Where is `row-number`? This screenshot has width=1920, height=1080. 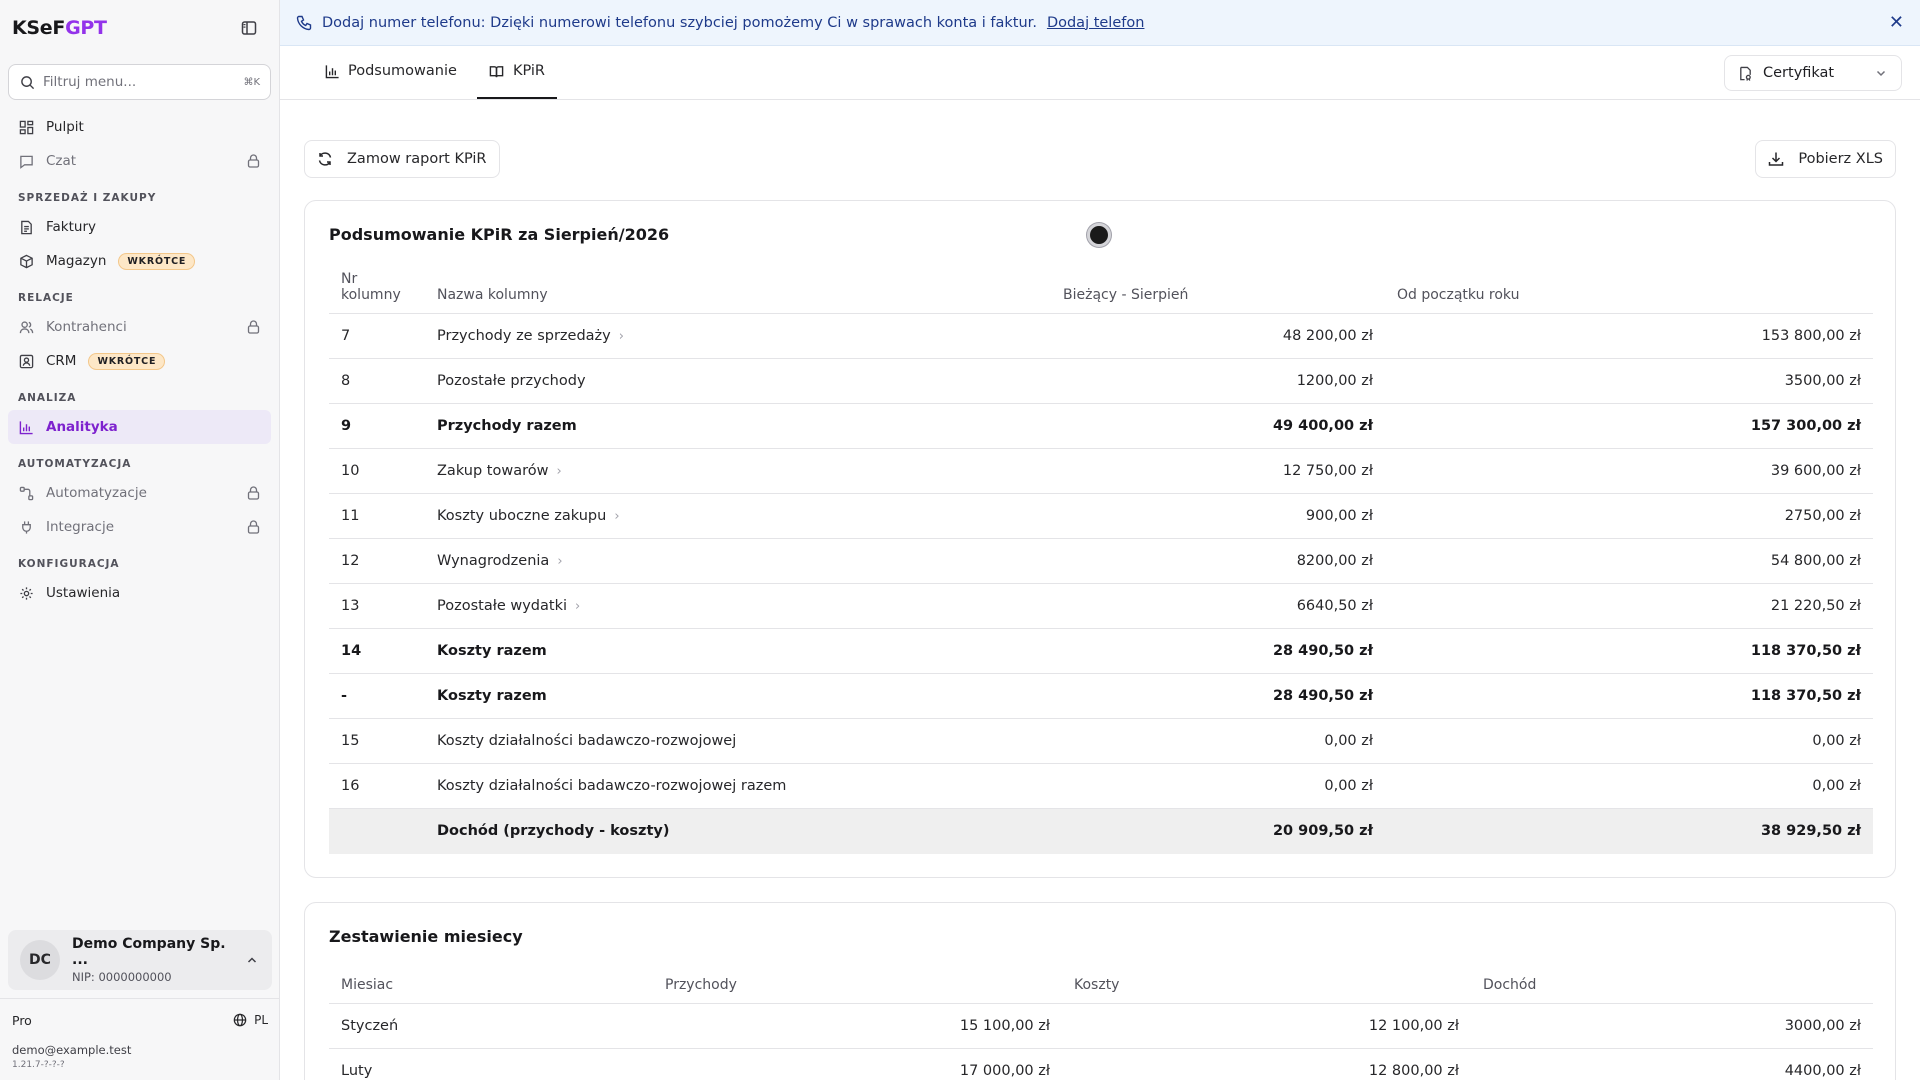
row-number is located at coordinates (377, 831).